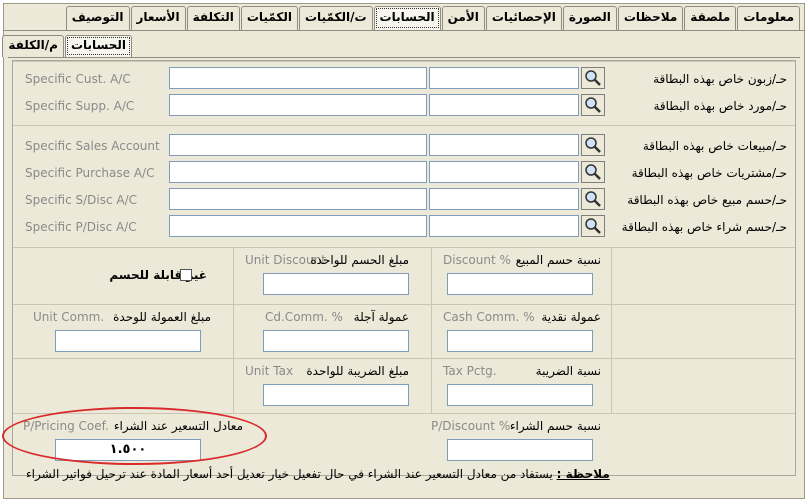 The image size is (808, 502). Describe the element at coordinates (504, 199) in the screenshot. I see `sales-discount-account-name-field` at that location.